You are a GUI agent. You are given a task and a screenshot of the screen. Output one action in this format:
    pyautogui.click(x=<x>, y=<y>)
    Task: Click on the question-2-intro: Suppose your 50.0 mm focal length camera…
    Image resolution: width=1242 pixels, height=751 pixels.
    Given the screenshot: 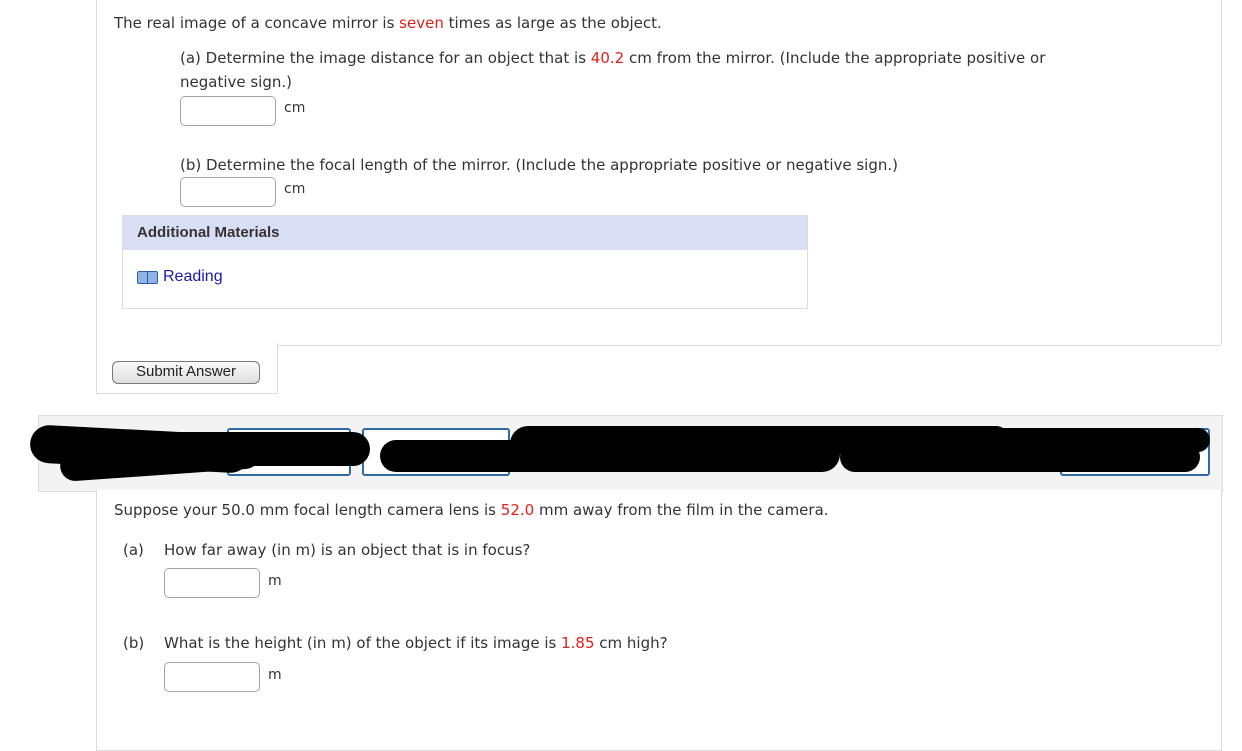 What is the action you would take?
    pyautogui.click(x=471, y=510)
    